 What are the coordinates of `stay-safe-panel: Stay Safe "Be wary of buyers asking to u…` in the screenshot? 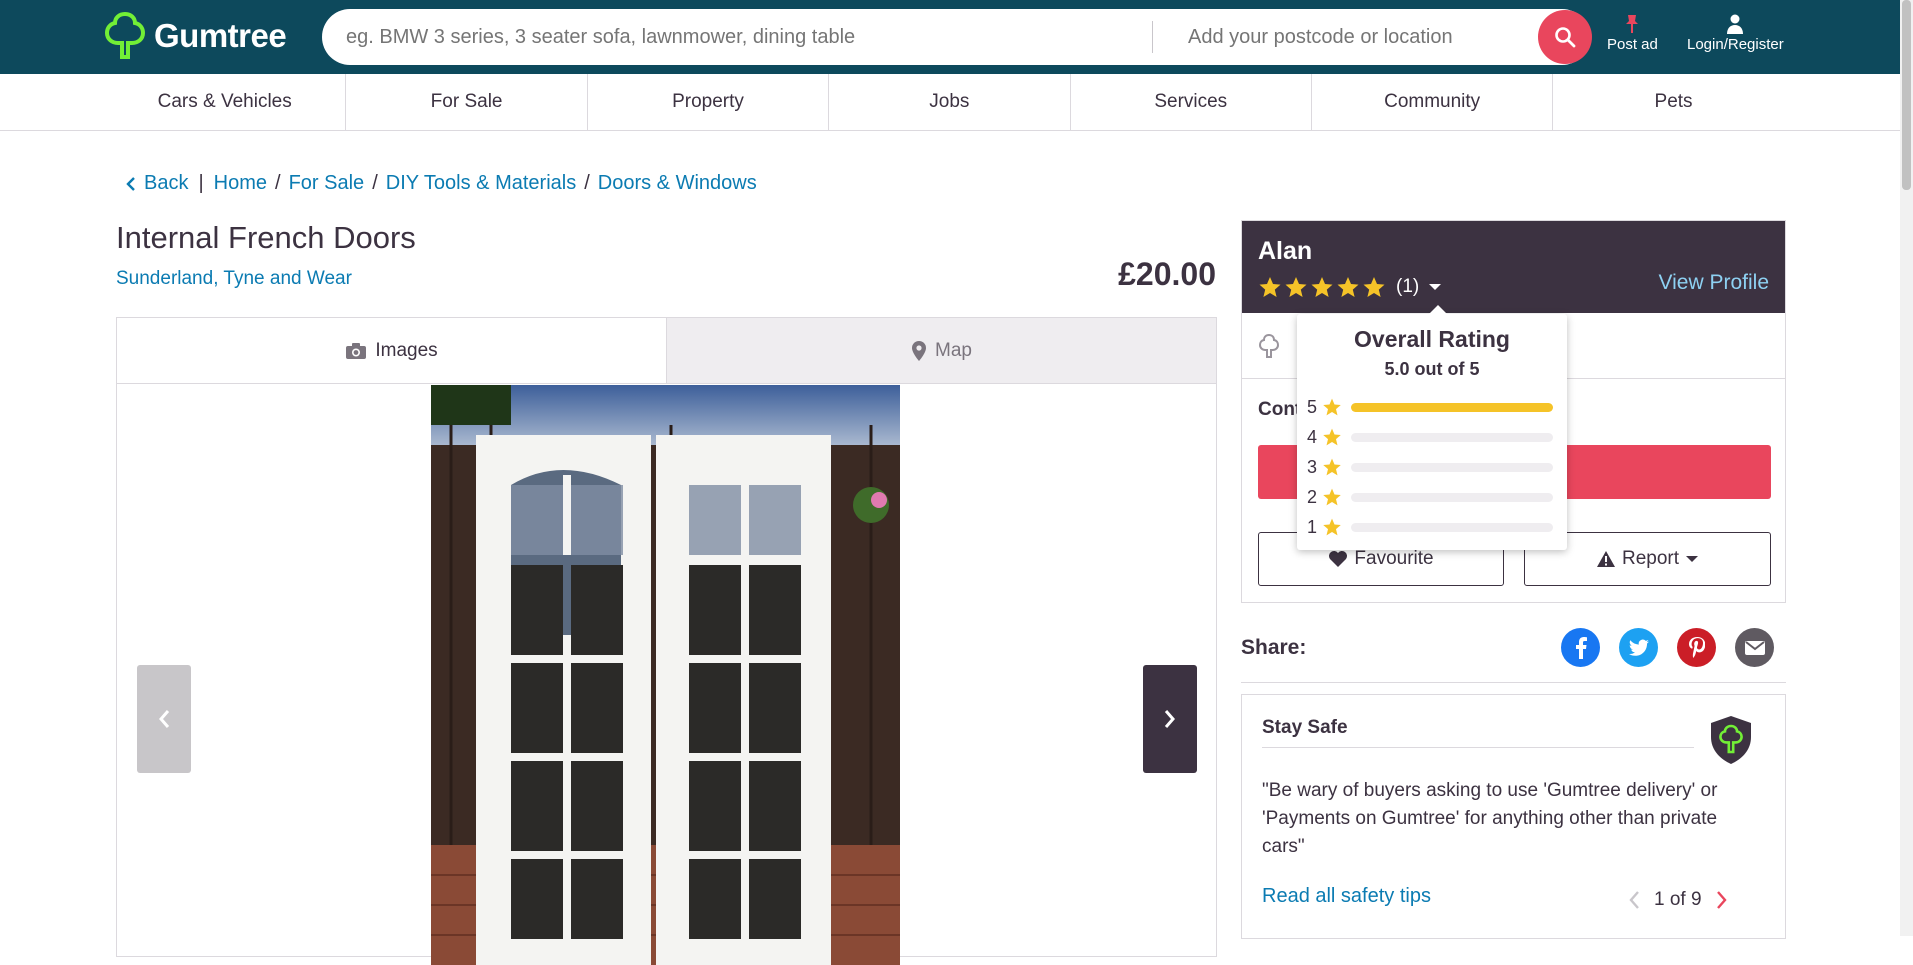 It's located at (1513, 816).